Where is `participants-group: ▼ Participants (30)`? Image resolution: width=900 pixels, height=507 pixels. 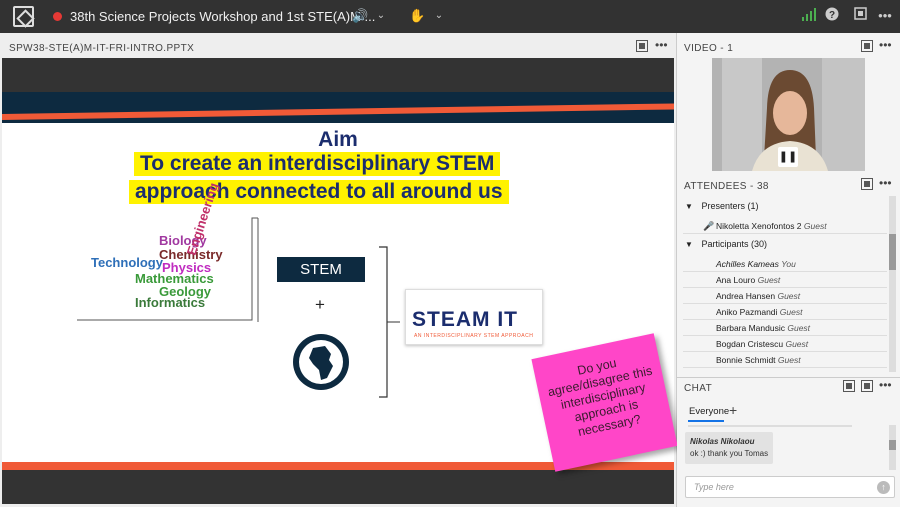 participants-group: ▼ Participants (30) is located at coordinates (726, 244).